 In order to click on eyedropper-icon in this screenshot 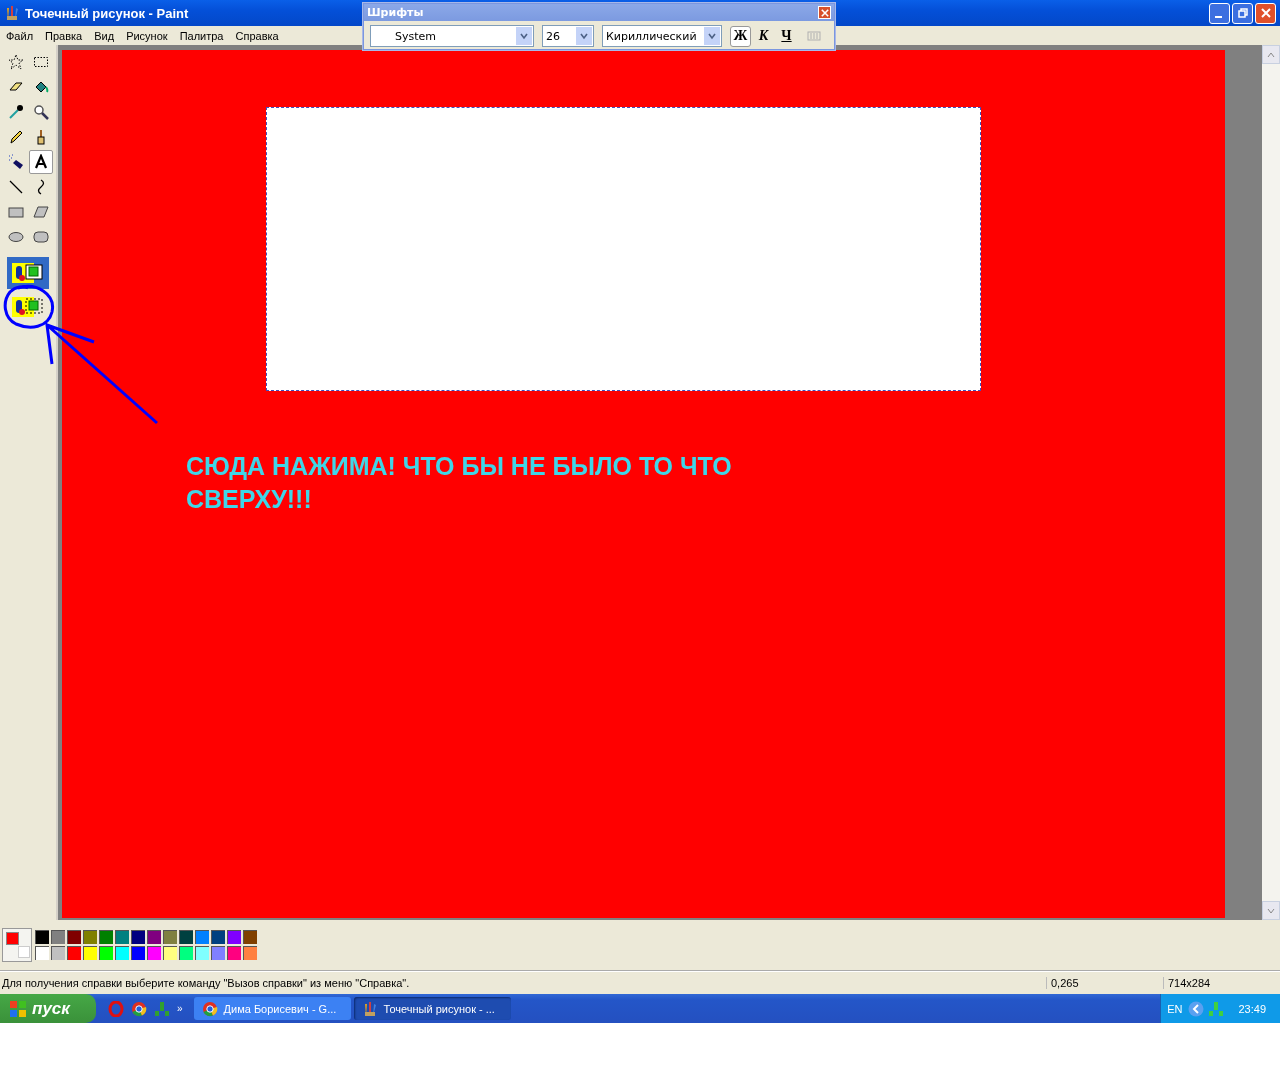, I will do `click(15, 112)`.